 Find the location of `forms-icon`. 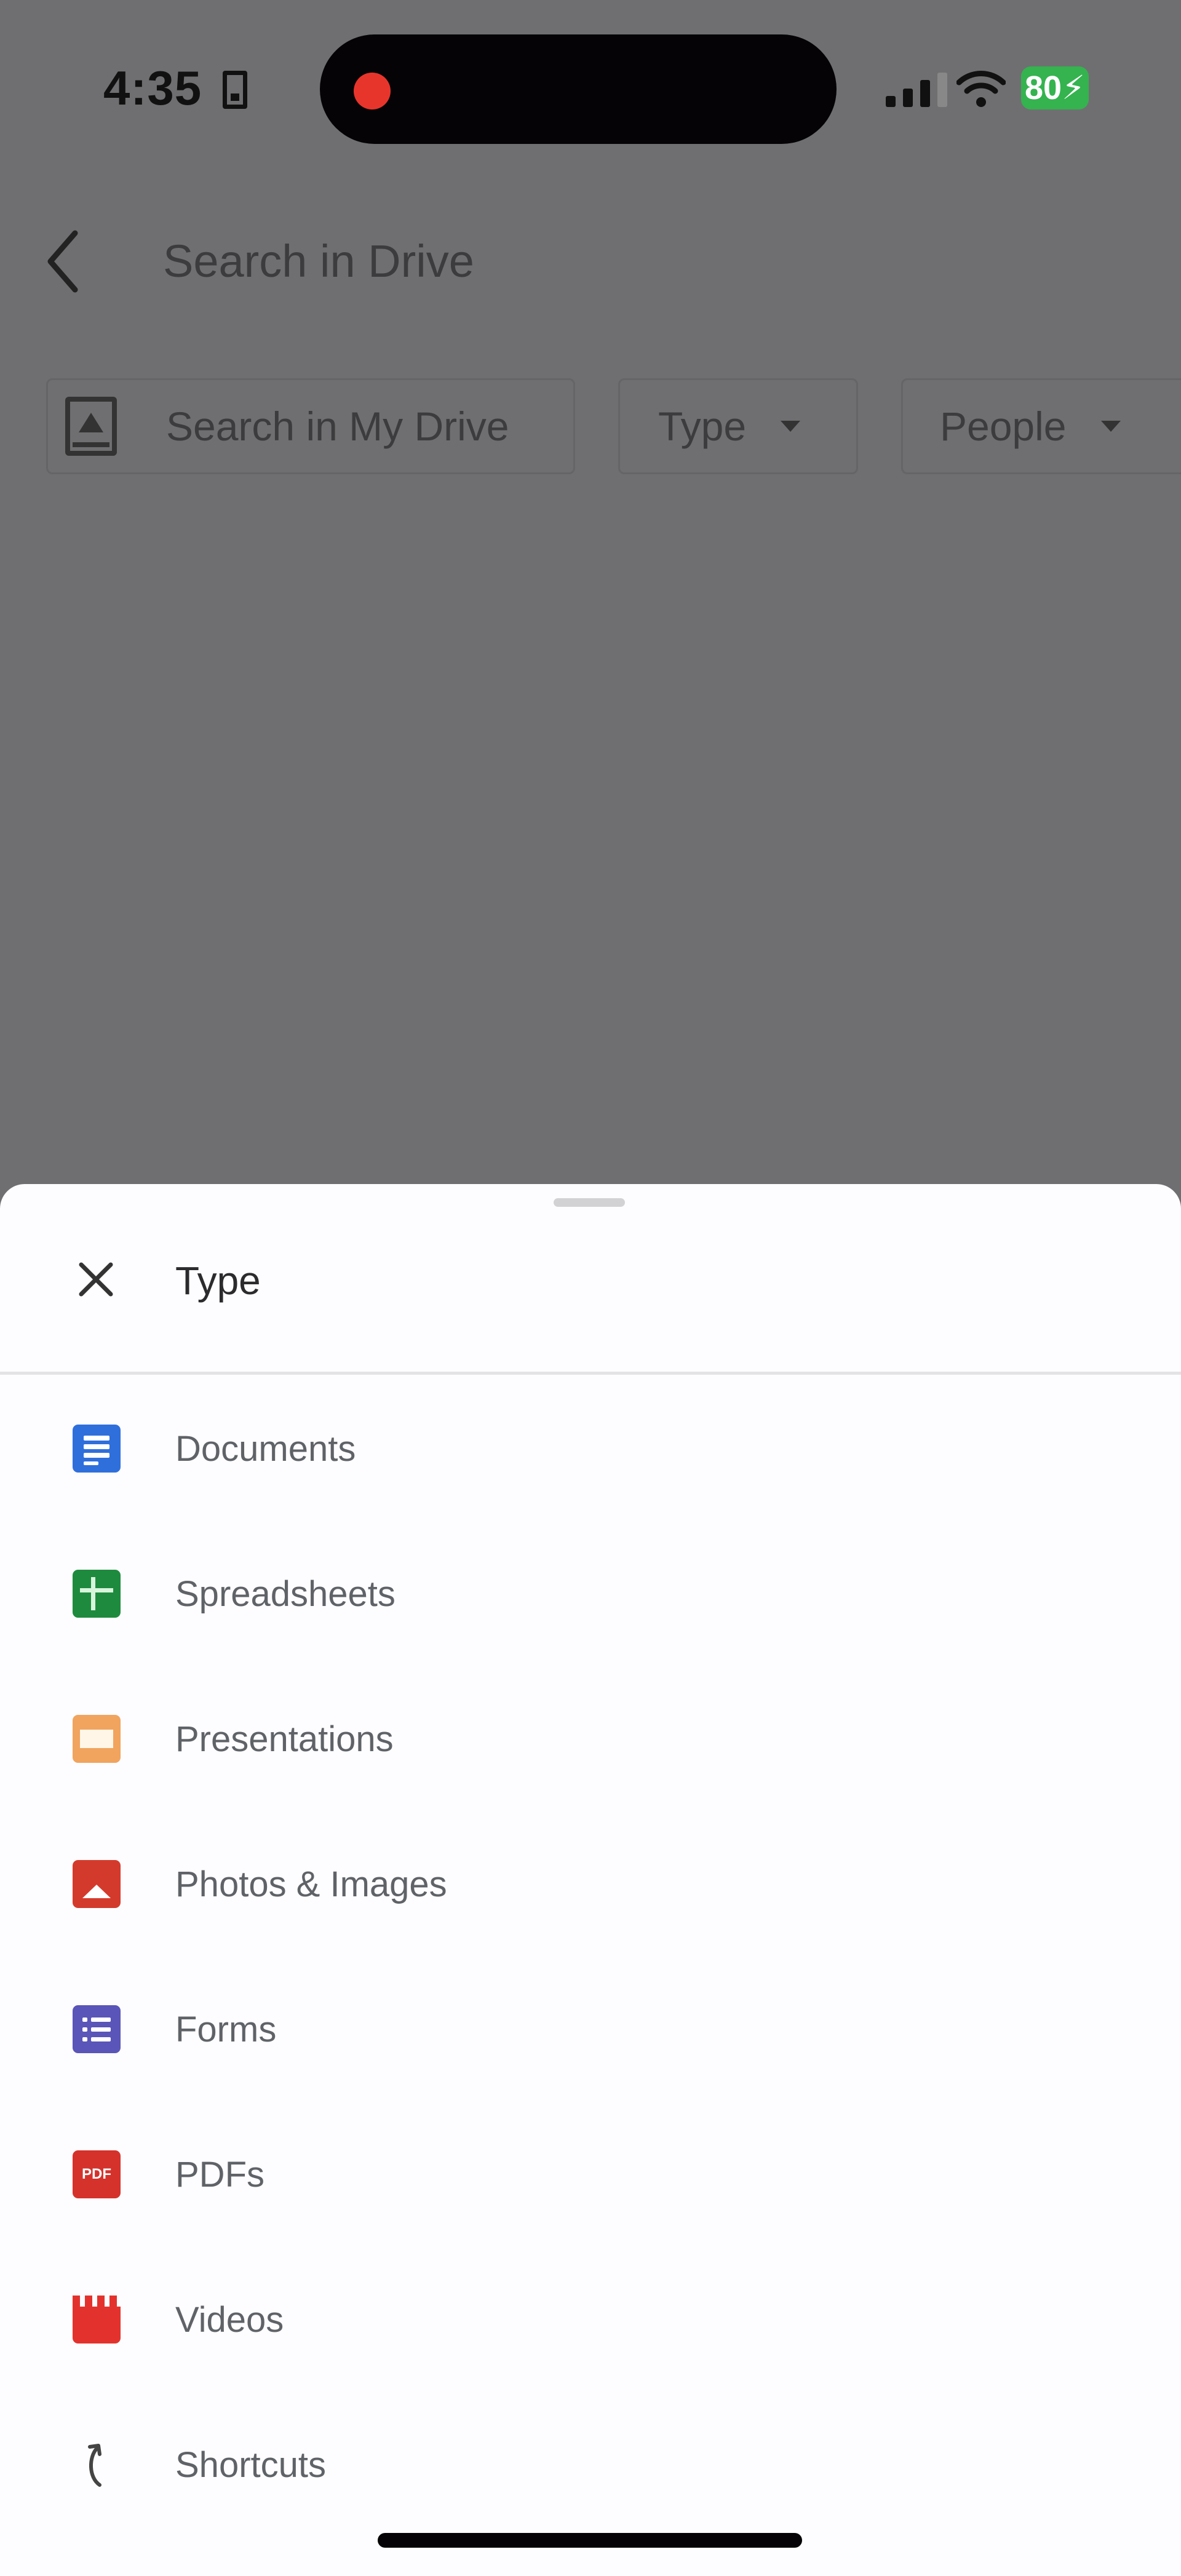

forms-icon is located at coordinates (97, 2029).